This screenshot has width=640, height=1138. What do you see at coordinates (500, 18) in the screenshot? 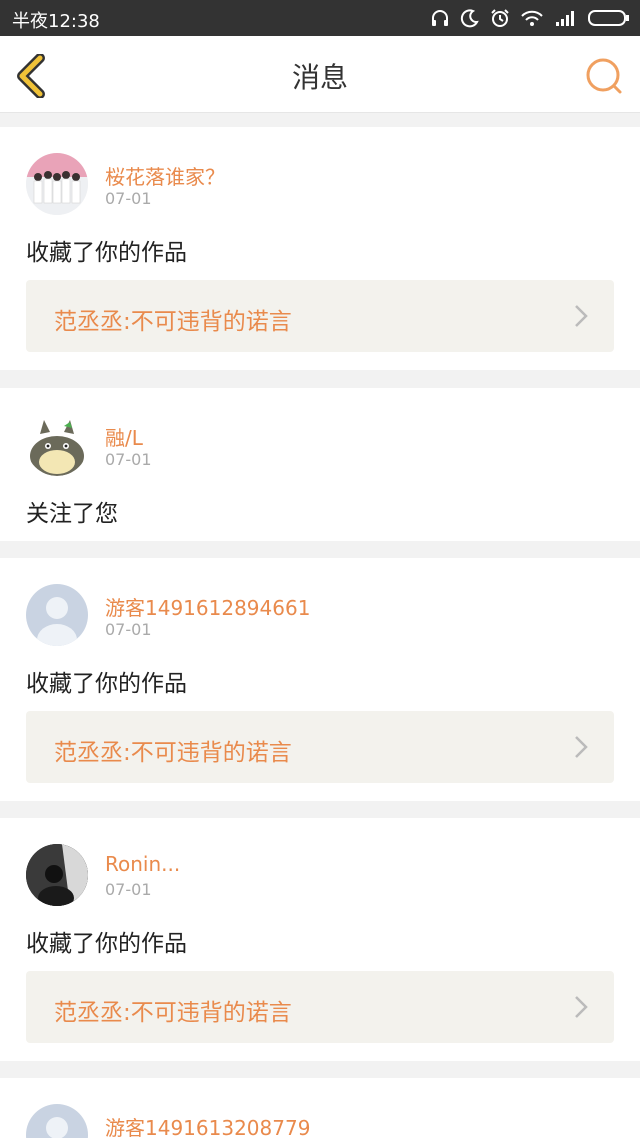
I see `alarm-icon` at bounding box center [500, 18].